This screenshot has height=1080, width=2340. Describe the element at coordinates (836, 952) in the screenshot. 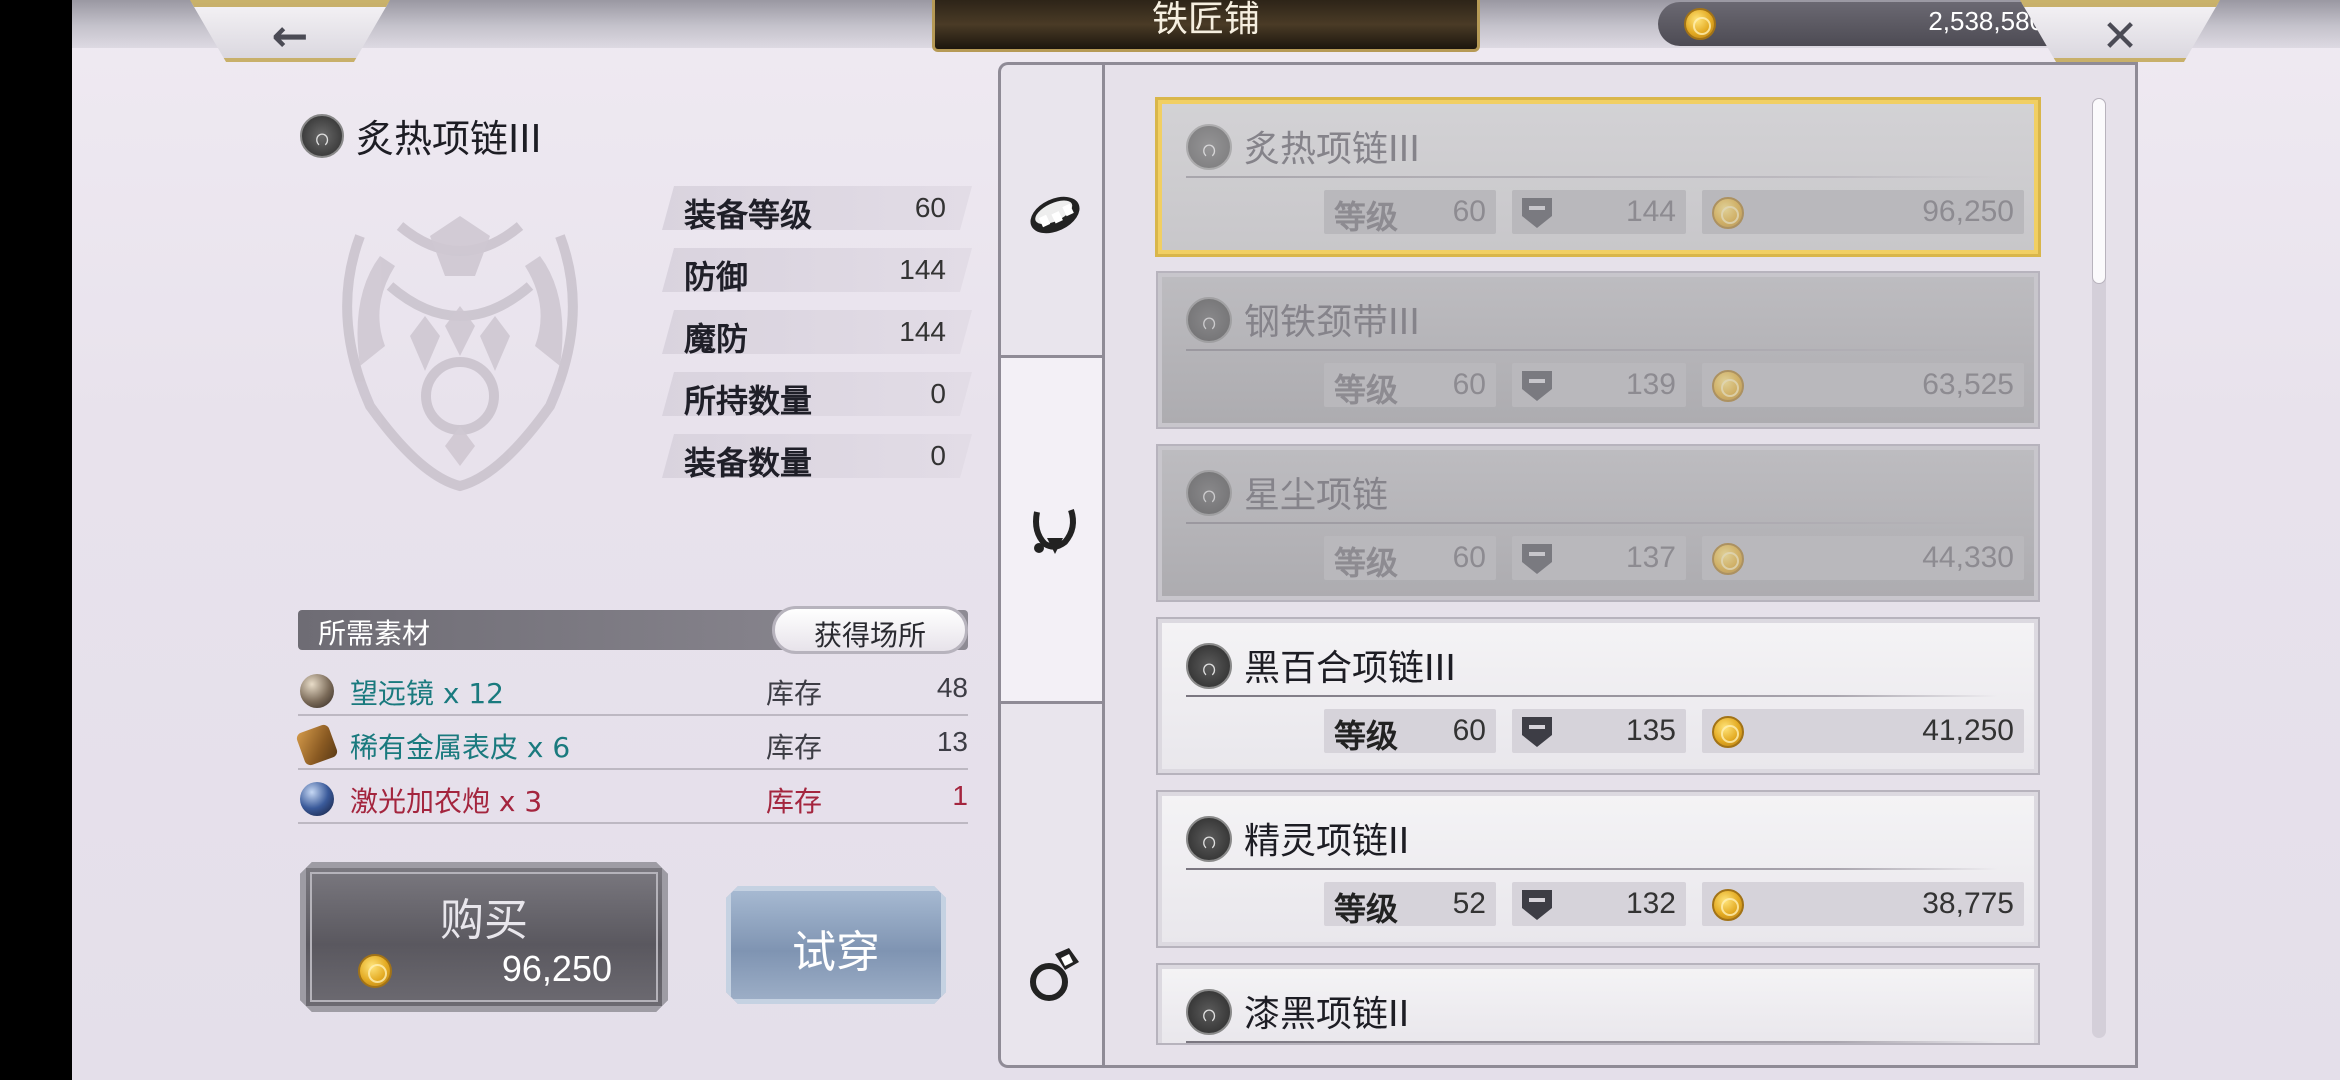

I see `try-on-label: 试穿` at that location.